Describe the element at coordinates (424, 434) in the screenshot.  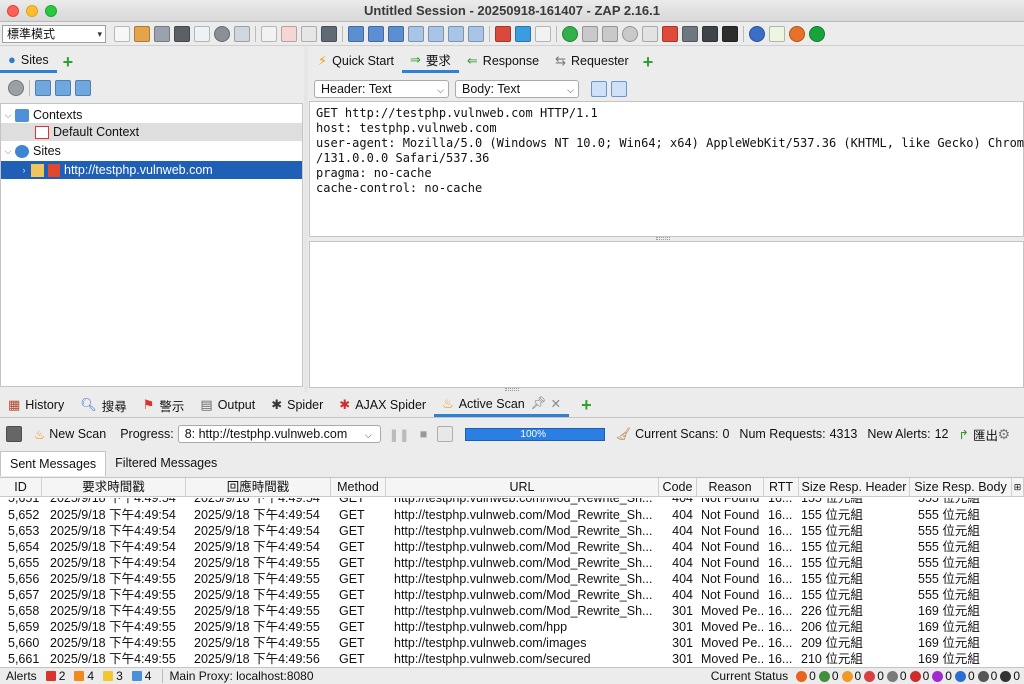
I see `stop-icon: ■` at that location.